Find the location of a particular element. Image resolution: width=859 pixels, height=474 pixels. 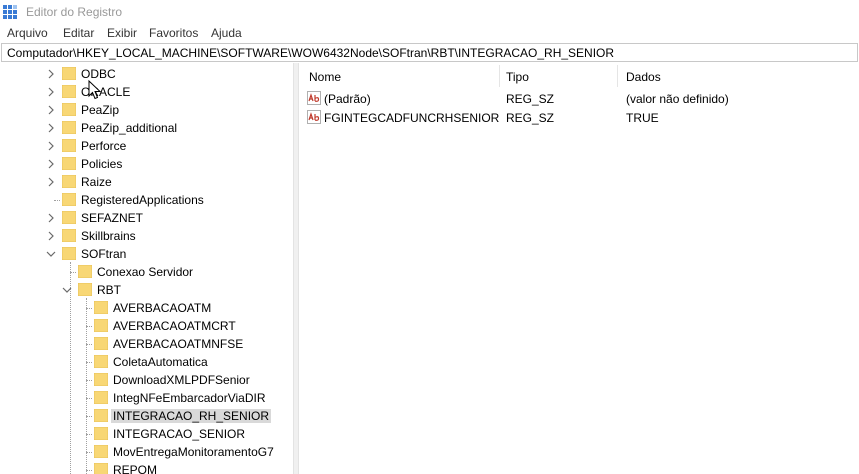

window-title: Editor do Registro is located at coordinates (74, 12).